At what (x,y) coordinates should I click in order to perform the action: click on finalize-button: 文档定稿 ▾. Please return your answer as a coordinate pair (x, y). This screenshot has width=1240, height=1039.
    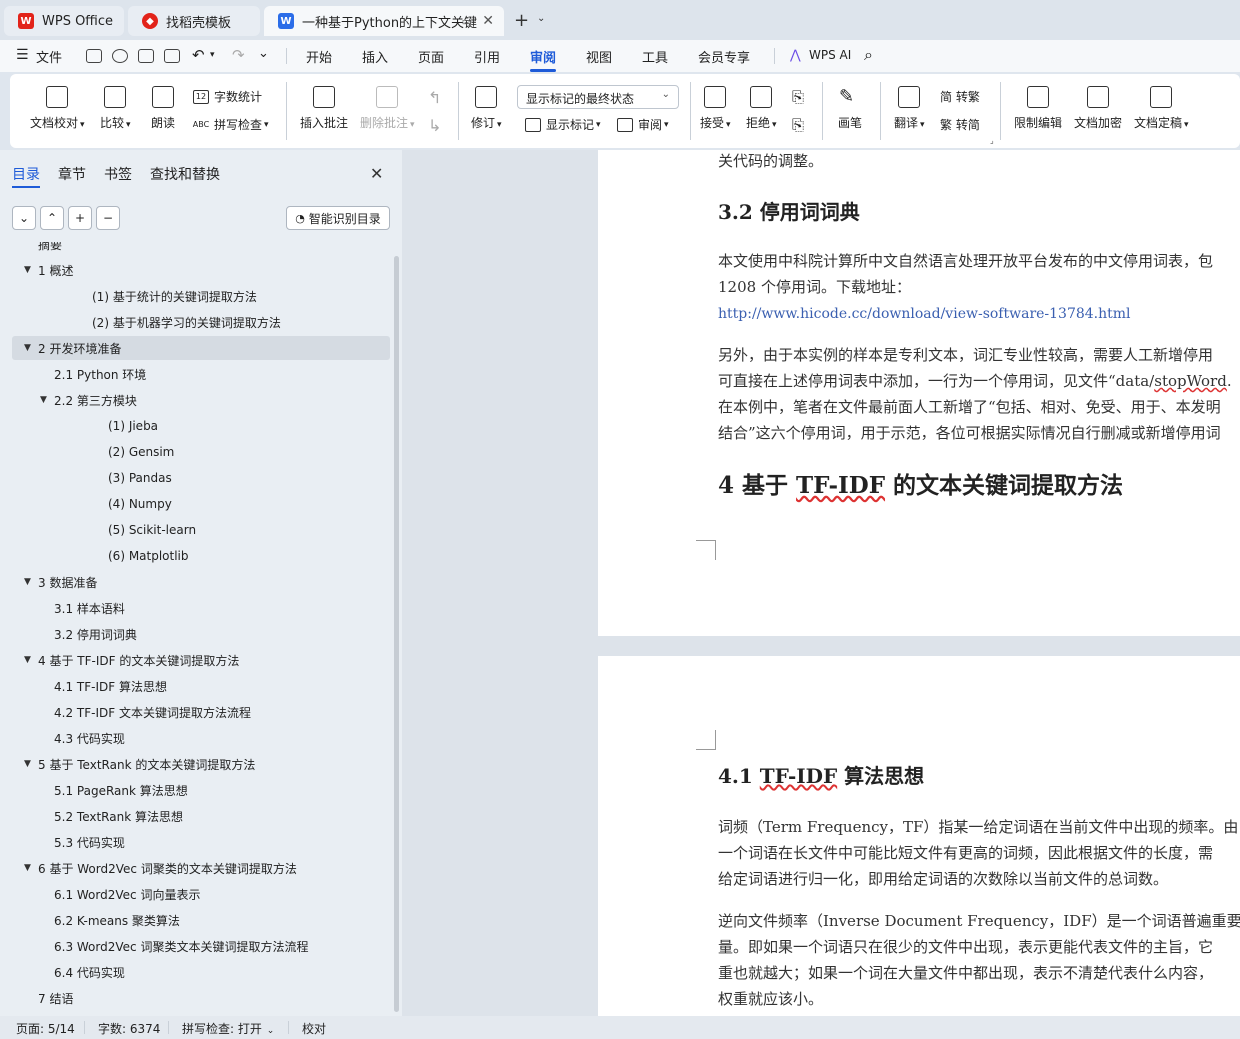
    Looking at the image, I should click on (1161, 108).